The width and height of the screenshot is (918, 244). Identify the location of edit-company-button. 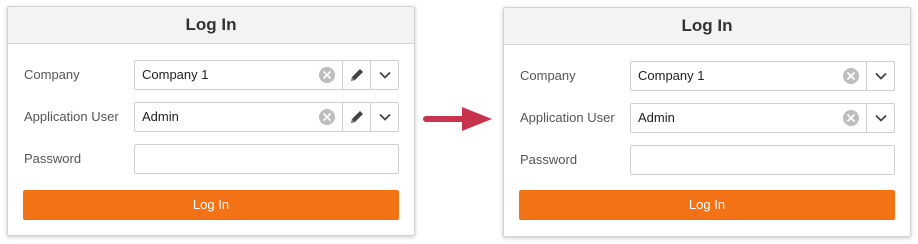
(356, 75).